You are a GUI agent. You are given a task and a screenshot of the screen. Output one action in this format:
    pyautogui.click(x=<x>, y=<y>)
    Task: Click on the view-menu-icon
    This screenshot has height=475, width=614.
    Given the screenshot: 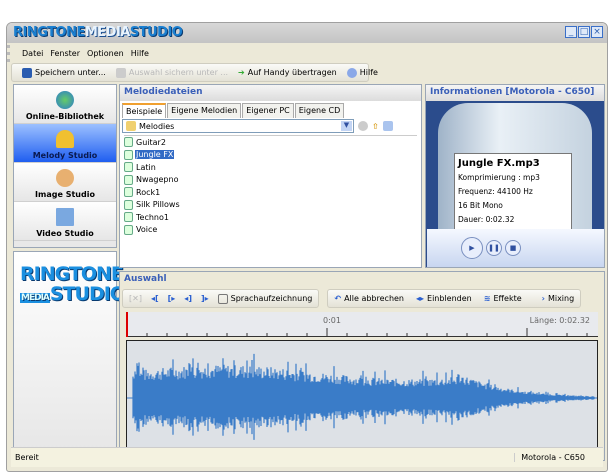 What is the action you would take?
    pyautogui.click(x=387, y=126)
    